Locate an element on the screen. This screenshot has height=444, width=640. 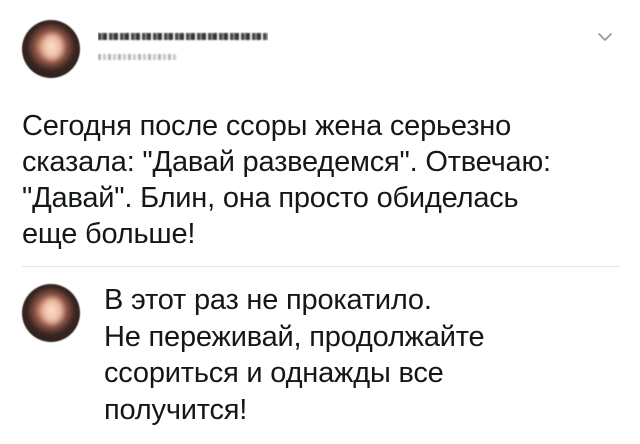
tweet-author-avatar is located at coordinates (51, 49).